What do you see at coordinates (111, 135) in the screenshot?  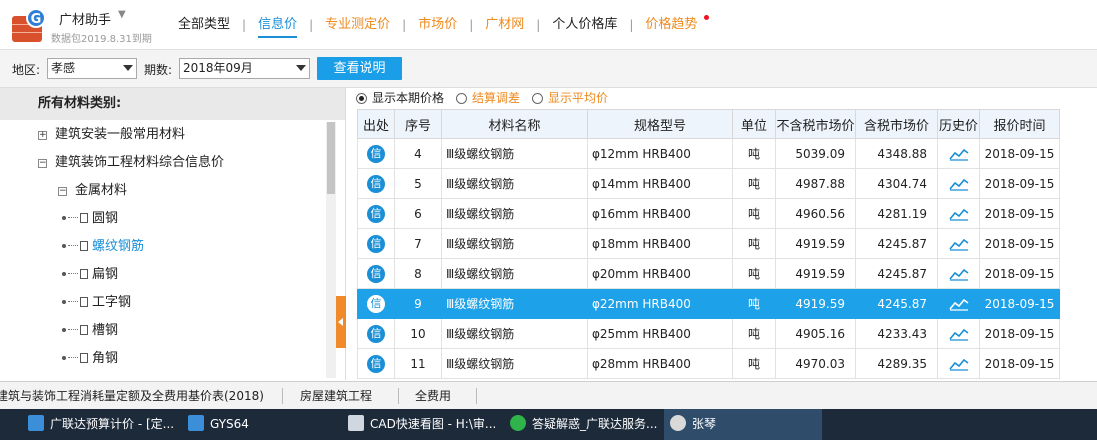 I see `tree-node-general-materials: + 建筑安装一般常用材料` at bounding box center [111, 135].